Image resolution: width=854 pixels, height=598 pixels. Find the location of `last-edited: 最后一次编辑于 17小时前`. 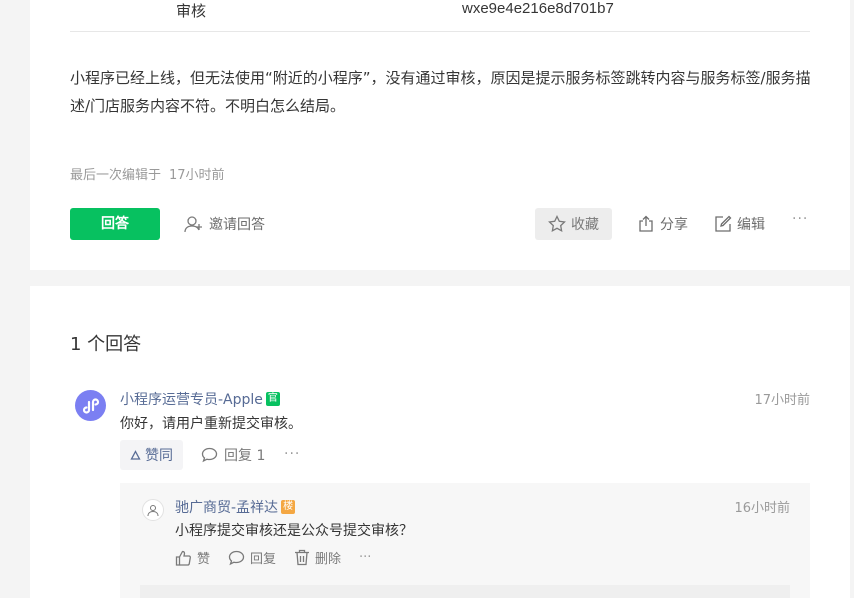

last-edited: 最后一次编辑于 17小时前 is located at coordinates (147, 173).